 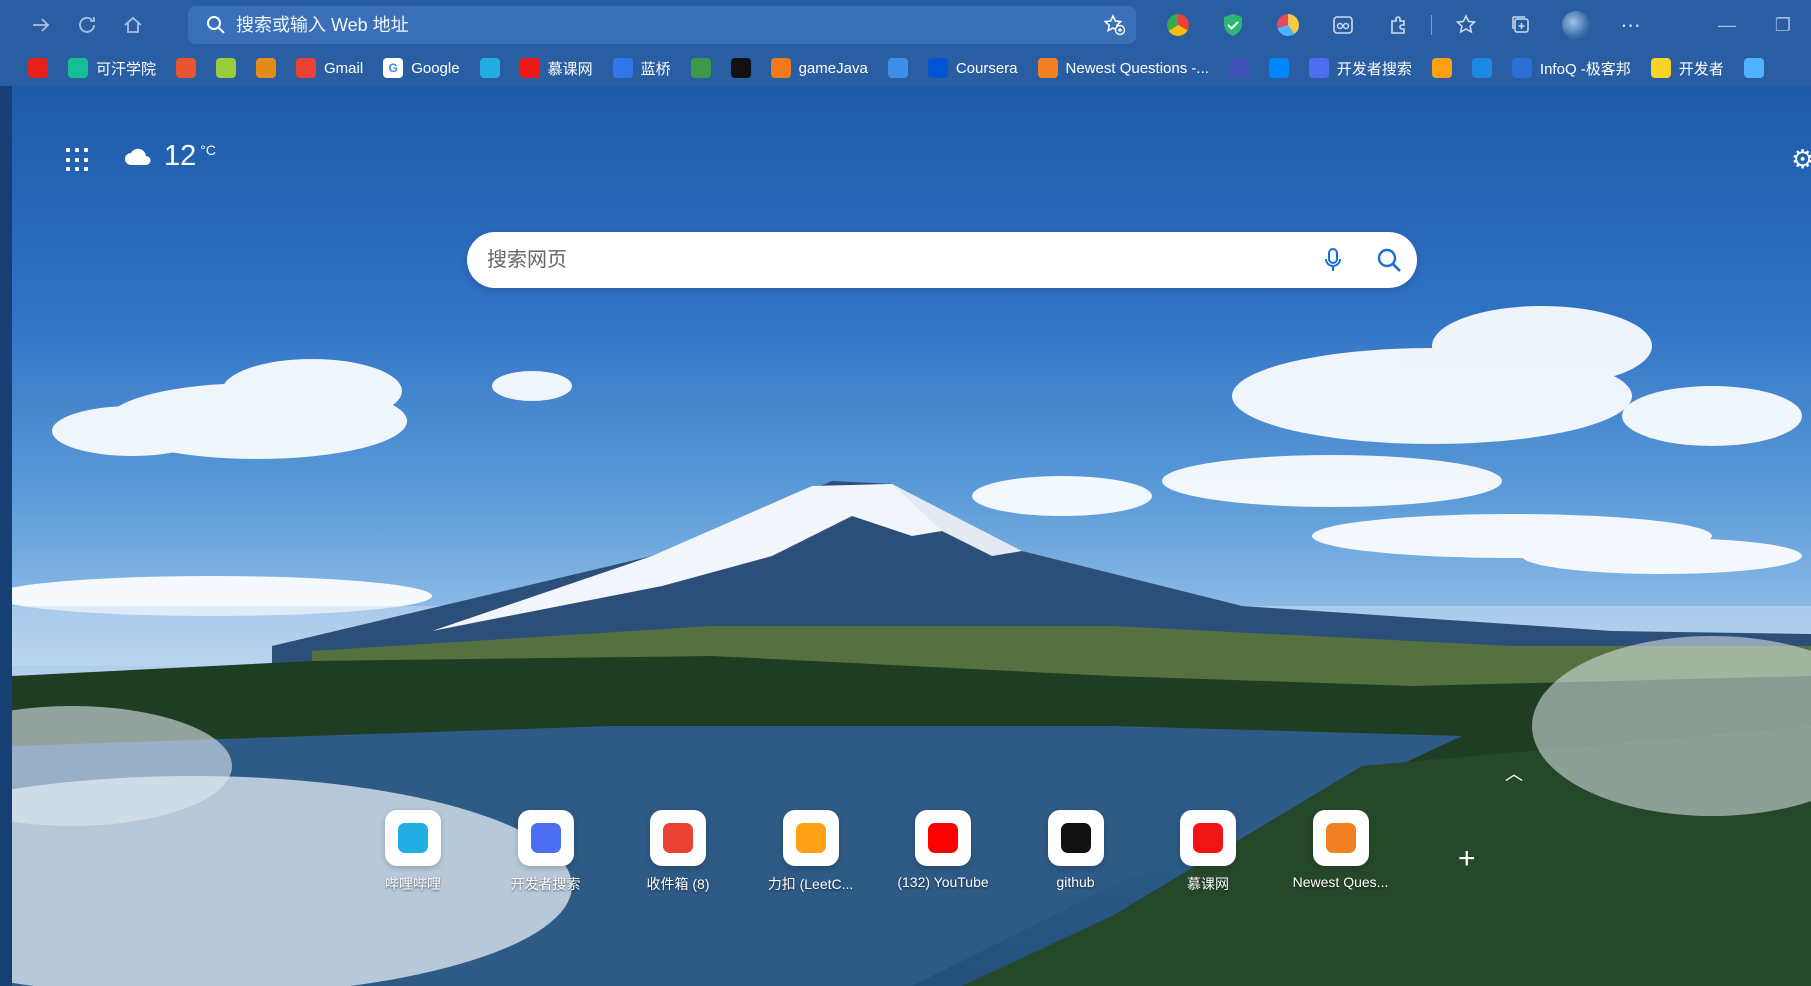 I want to click on weather-temperature: 12, so click(x=180, y=156).